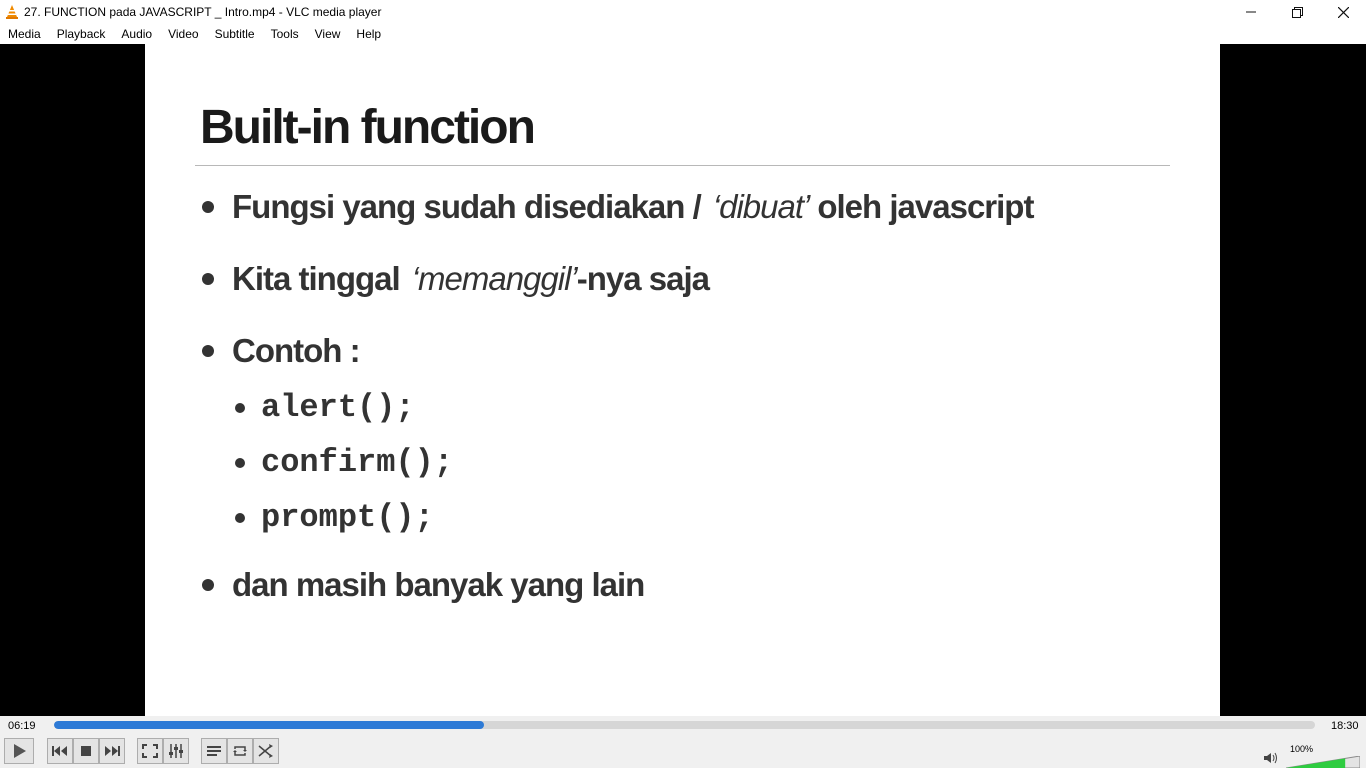 This screenshot has width=1366, height=768. I want to click on minimize-button, so click(1251, 12).